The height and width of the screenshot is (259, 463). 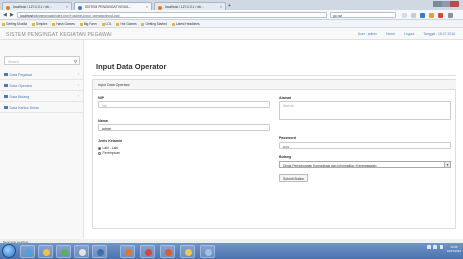 I want to click on clock-date: 18/07/2016, so click(x=454, y=251).